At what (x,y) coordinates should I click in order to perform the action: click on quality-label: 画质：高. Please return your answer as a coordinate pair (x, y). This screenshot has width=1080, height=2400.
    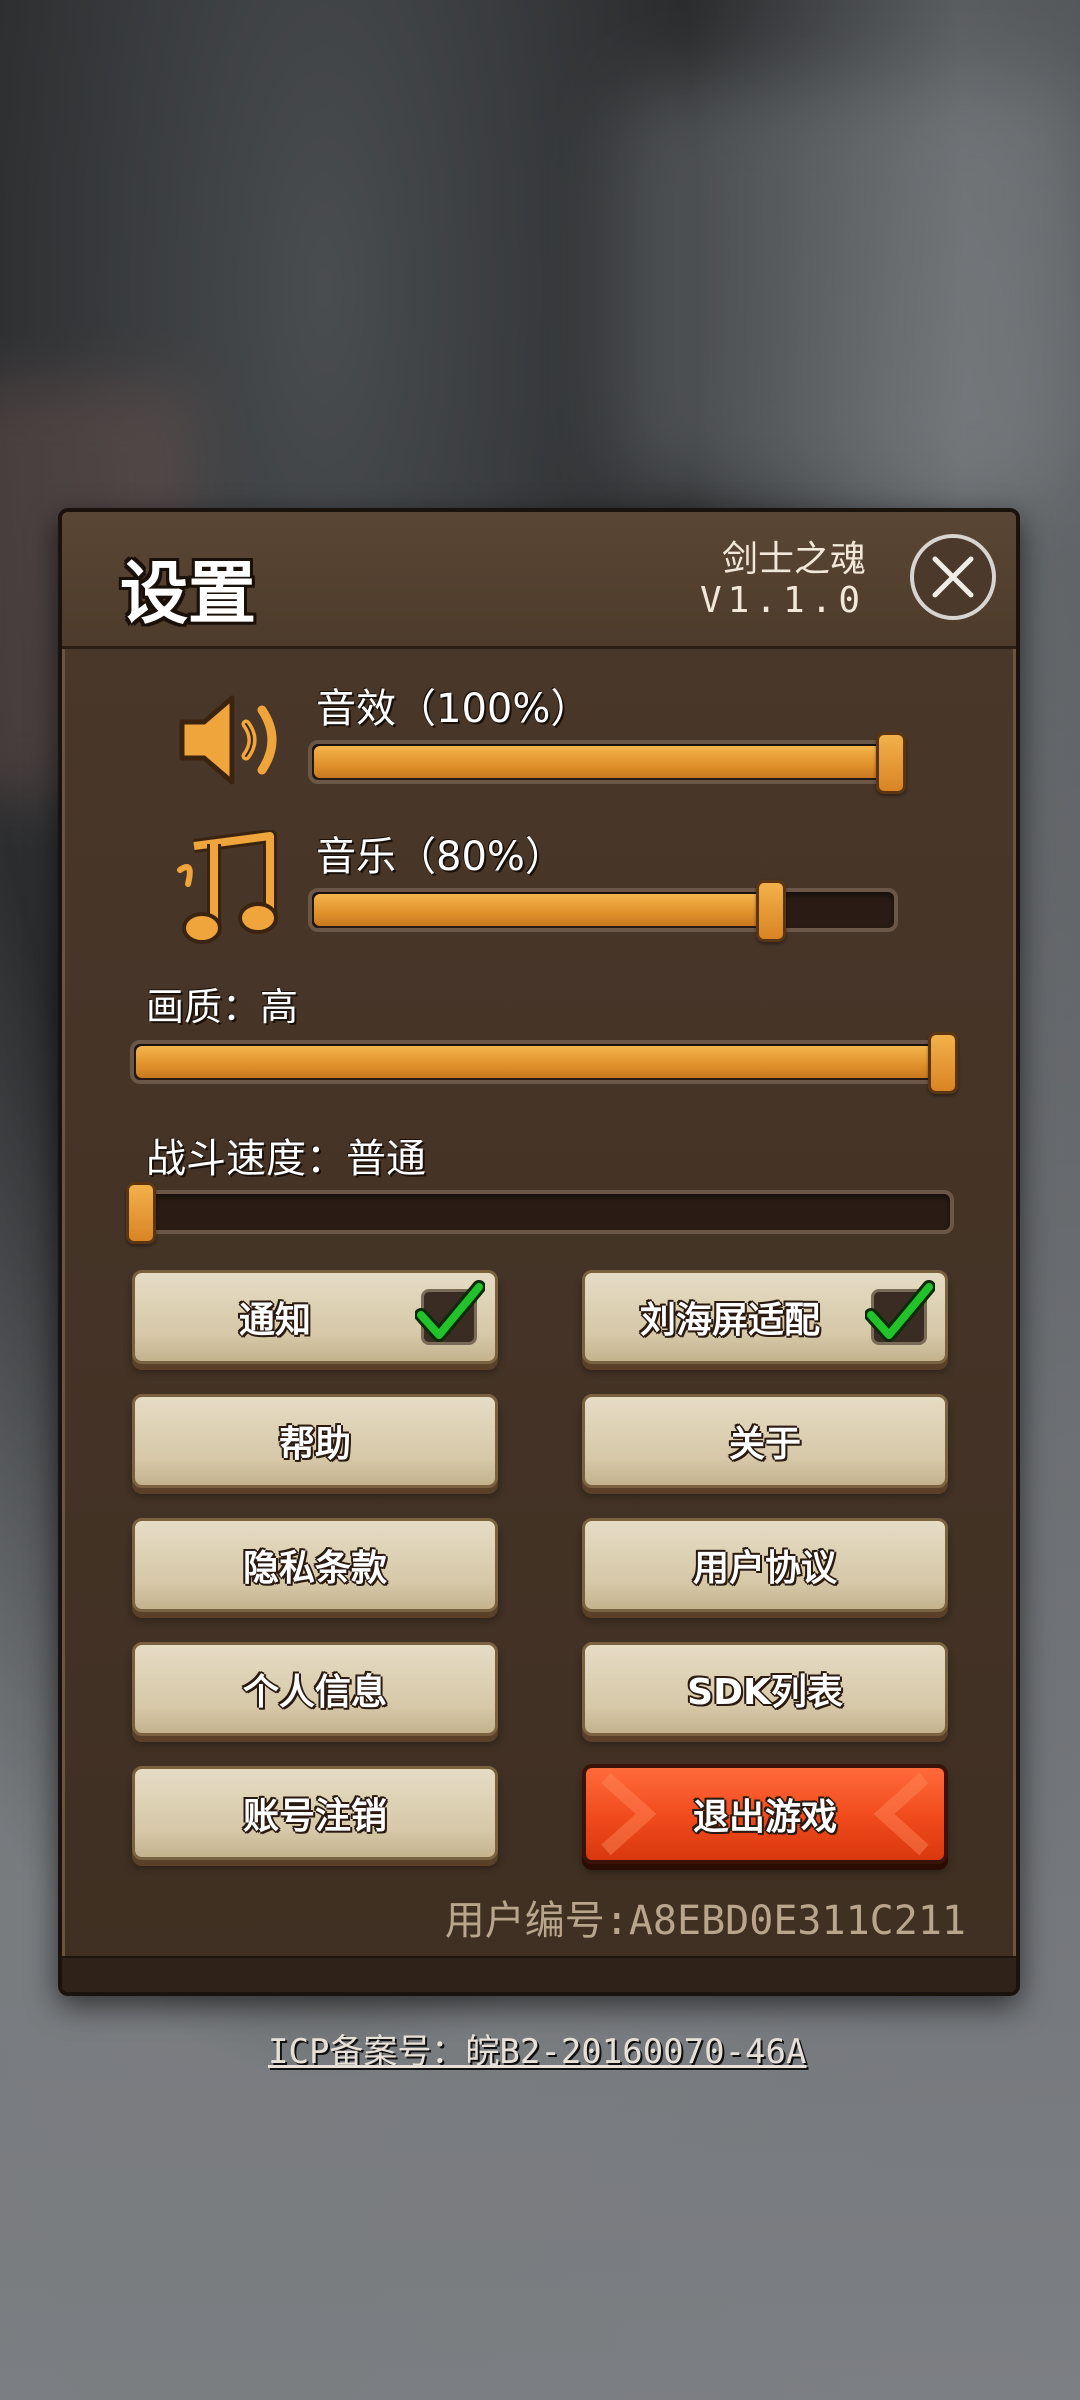
    Looking at the image, I should click on (222, 1007).